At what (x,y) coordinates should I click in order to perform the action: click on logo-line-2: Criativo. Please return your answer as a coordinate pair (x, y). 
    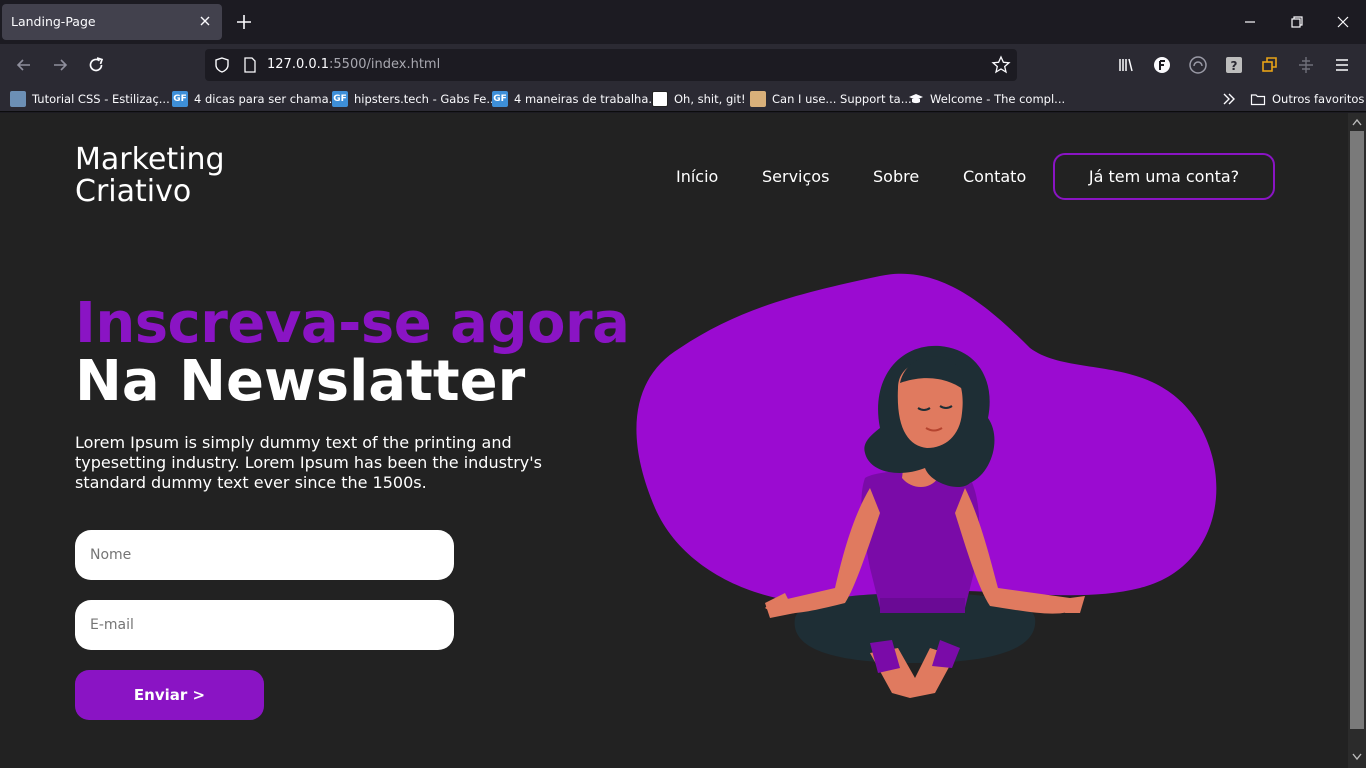
    Looking at the image, I should click on (133, 191).